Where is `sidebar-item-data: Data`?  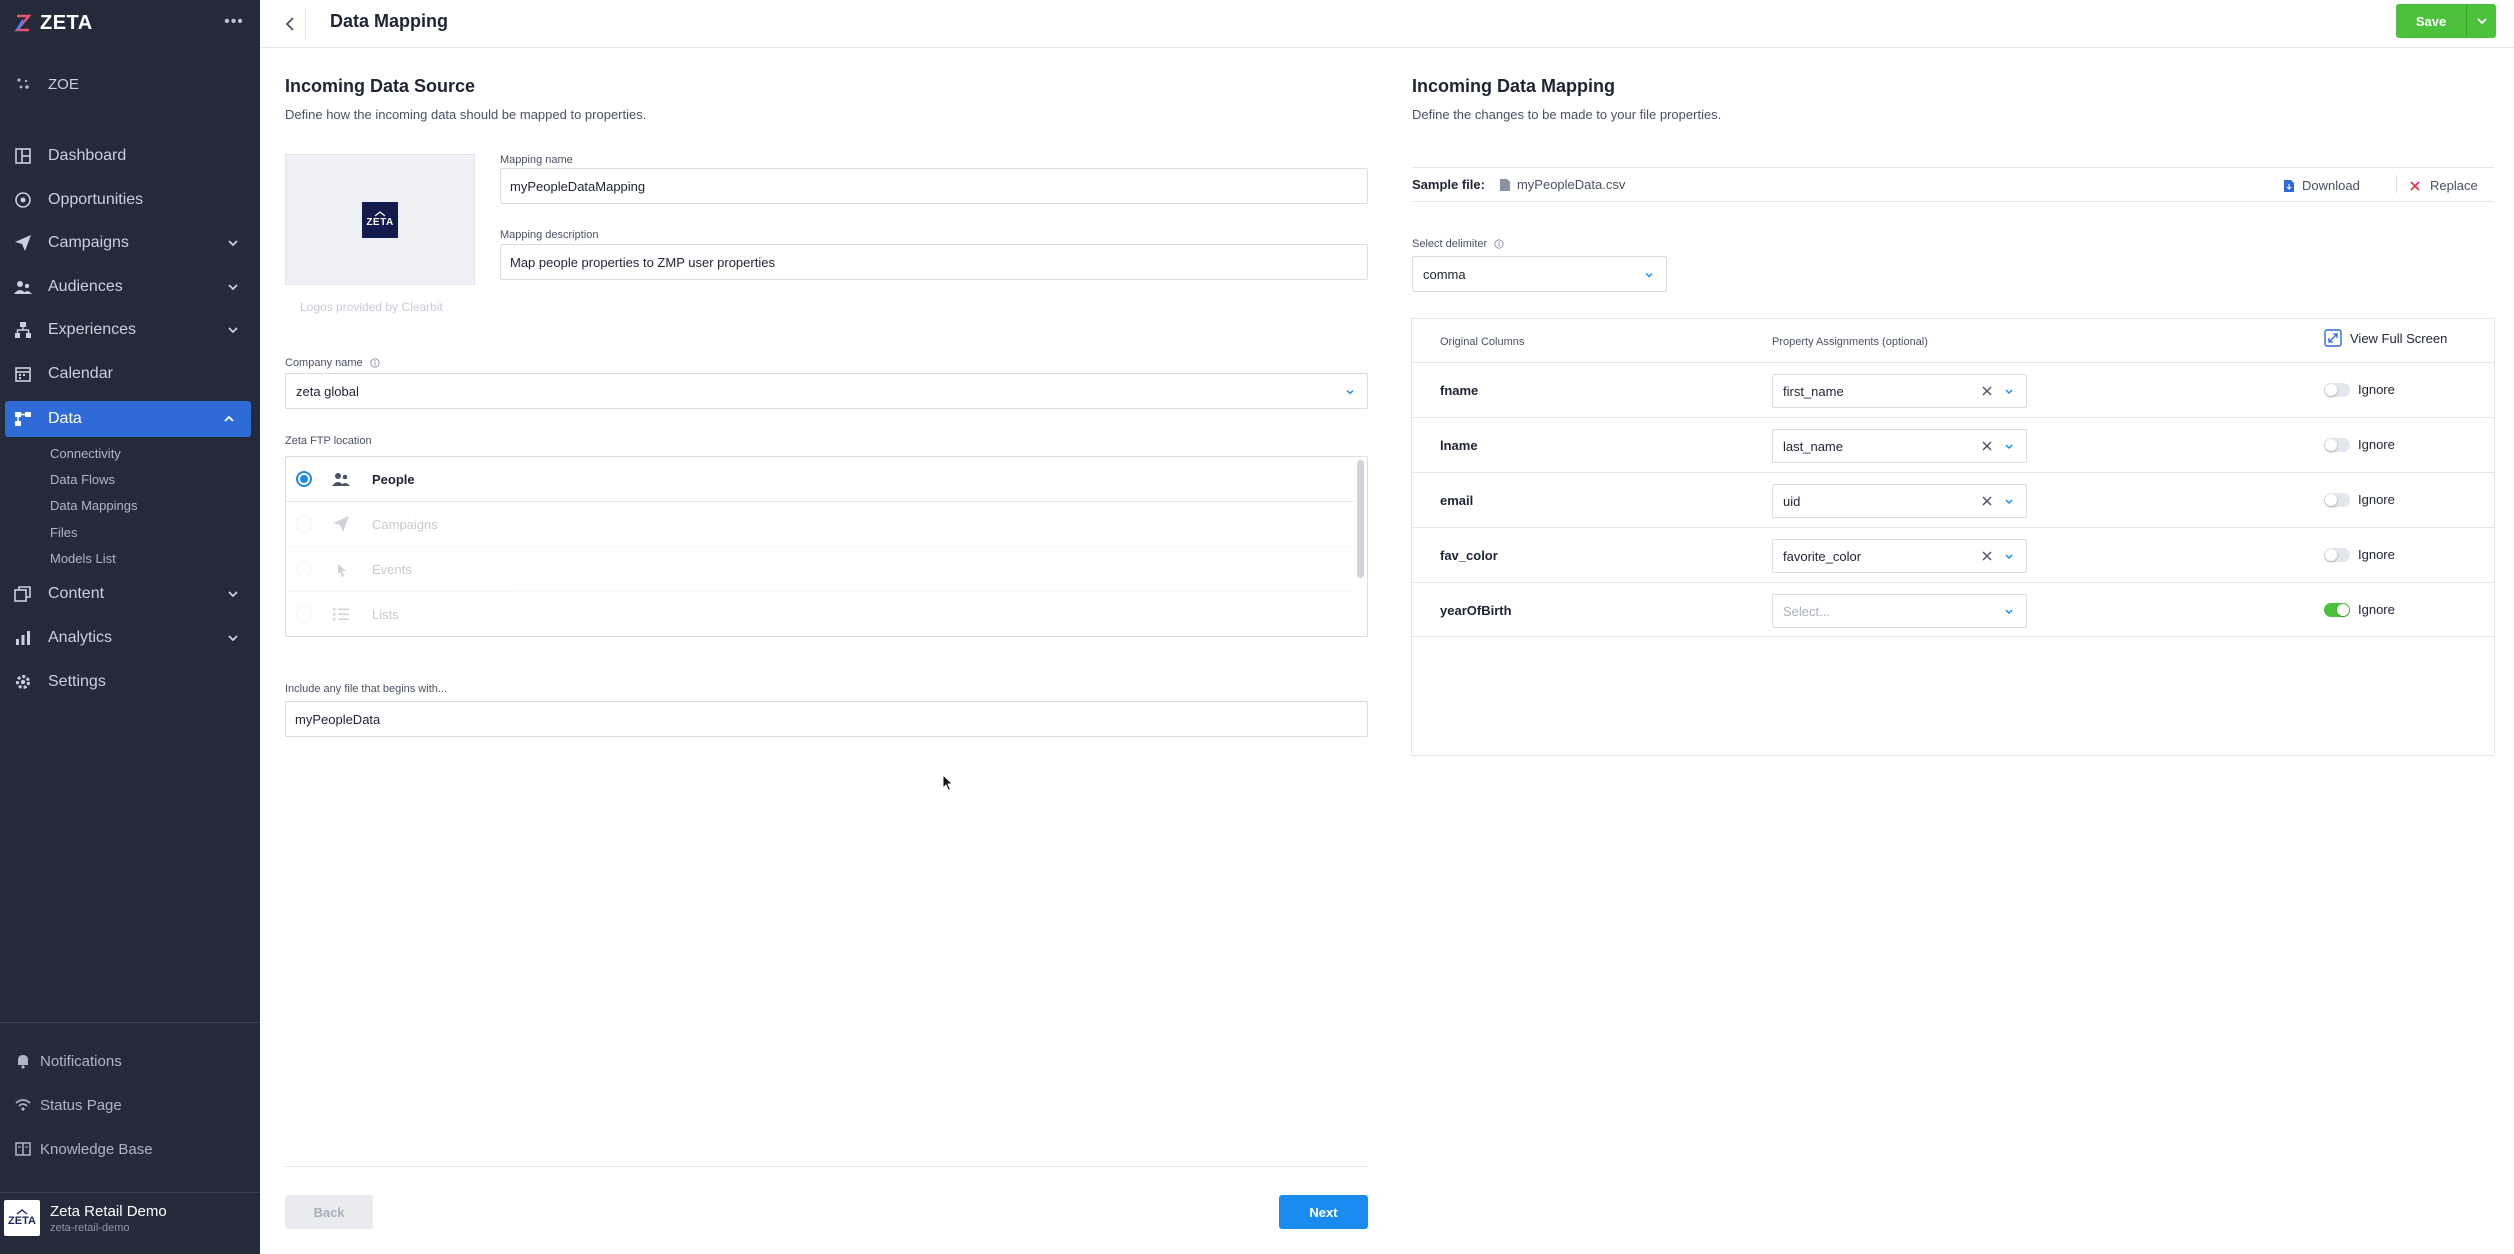 sidebar-item-data: Data is located at coordinates (128, 419).